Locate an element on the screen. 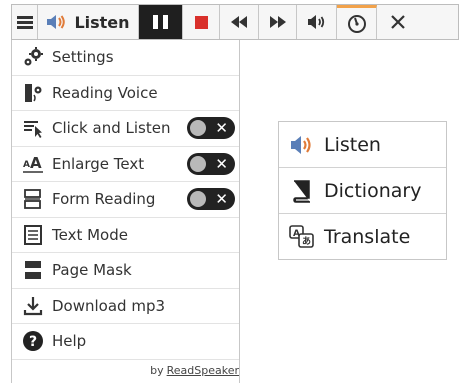 The image size is (459, 383). fast-forward-icon is located at coordinates (277, 22).